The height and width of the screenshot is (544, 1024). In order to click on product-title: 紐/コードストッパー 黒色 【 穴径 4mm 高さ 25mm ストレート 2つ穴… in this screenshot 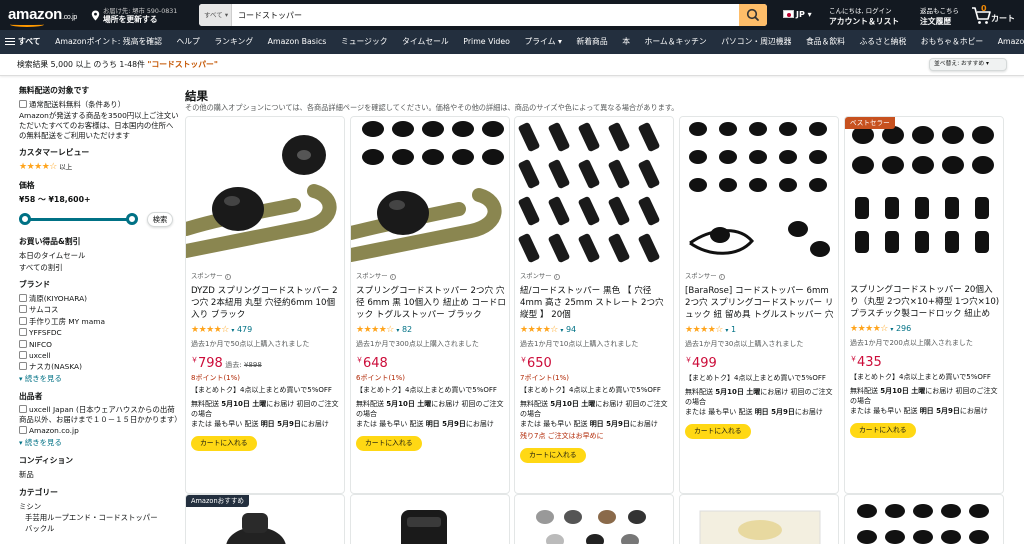, I will do `click(595, 303)`.